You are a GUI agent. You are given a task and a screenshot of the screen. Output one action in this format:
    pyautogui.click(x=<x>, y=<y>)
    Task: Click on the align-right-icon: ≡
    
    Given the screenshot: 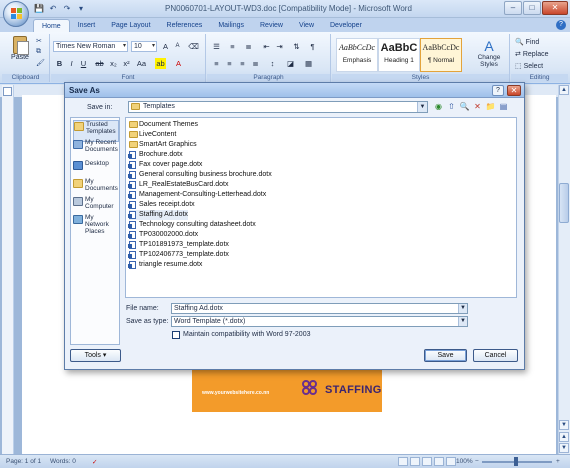 What is the action you would take?
    pyautogui.click(x=242, y=63)
    